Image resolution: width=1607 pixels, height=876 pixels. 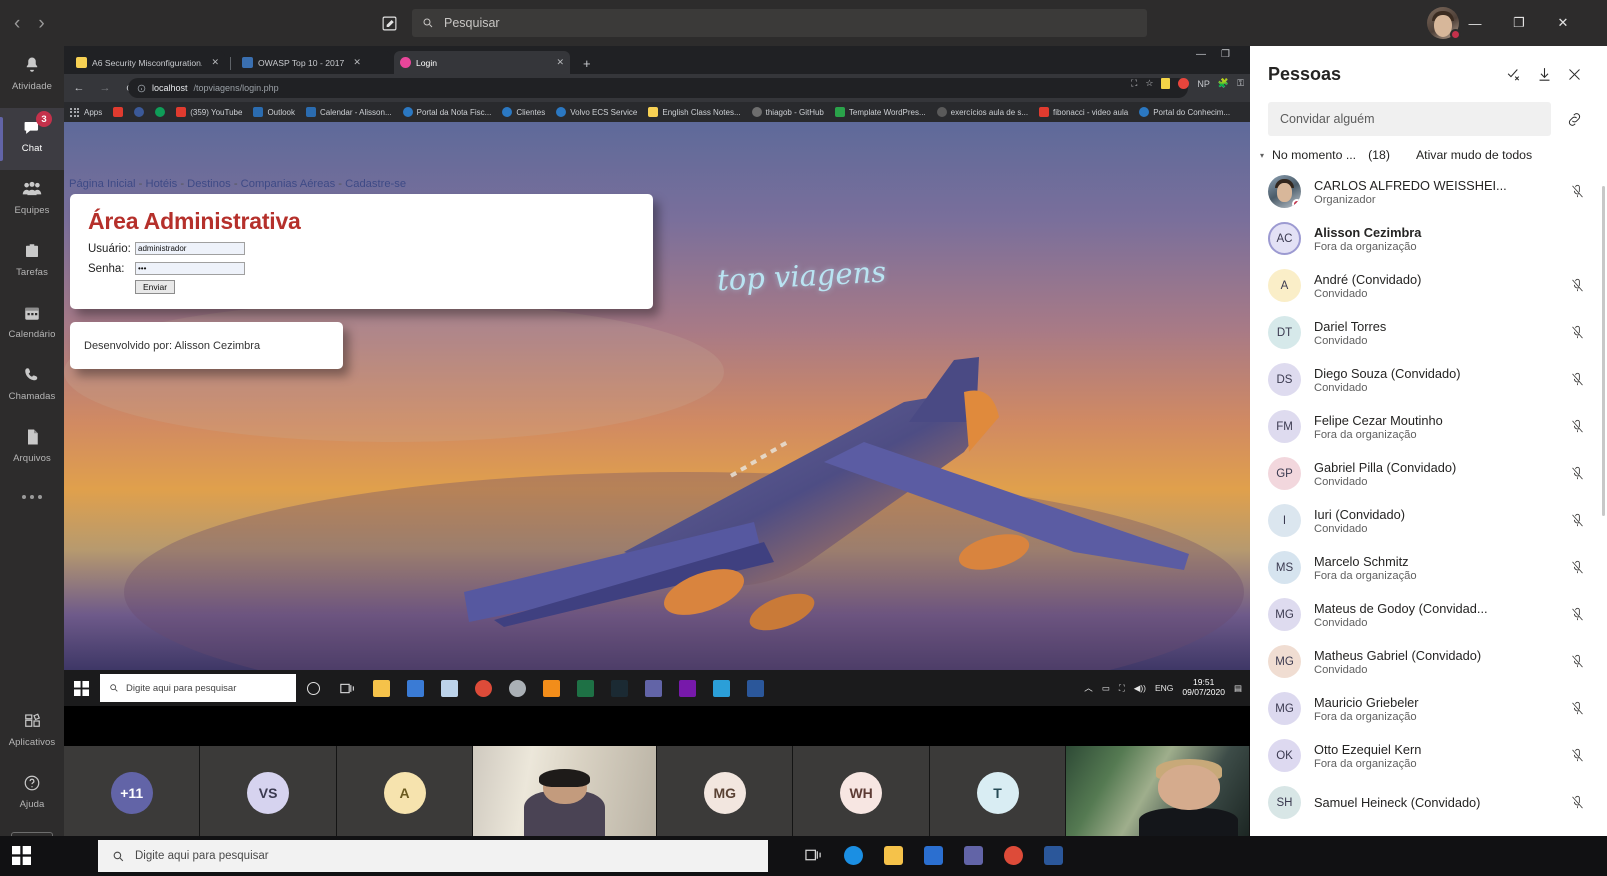 I want to click on browser-tab-active: Login ✕, so click(x=482, y=62).